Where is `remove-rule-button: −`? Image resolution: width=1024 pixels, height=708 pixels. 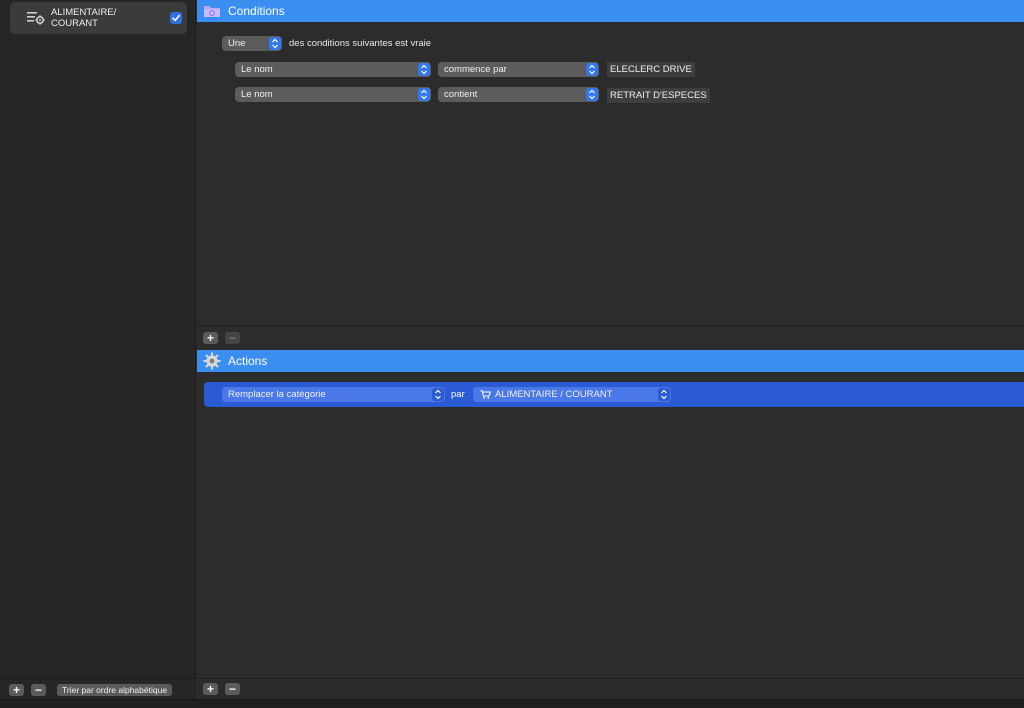
remove-rule-button: − is located at coordinates (38, 690).